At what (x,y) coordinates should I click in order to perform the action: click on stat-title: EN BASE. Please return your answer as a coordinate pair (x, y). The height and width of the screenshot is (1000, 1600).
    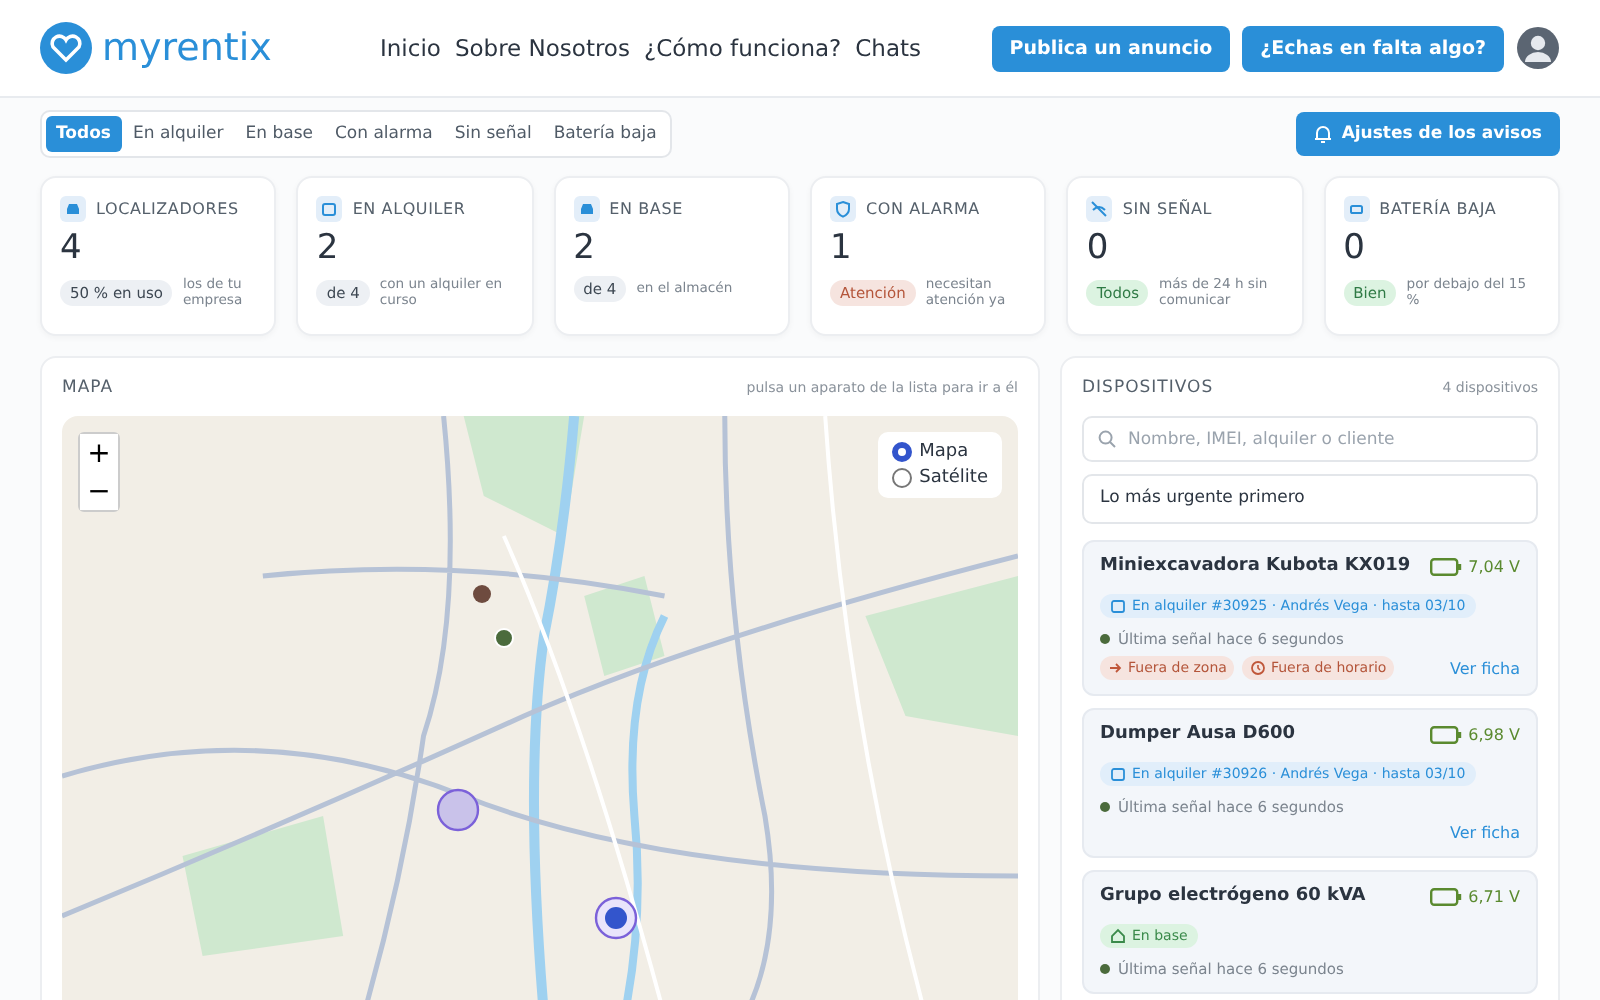
    Looking at the image, I should click on (646, 209).